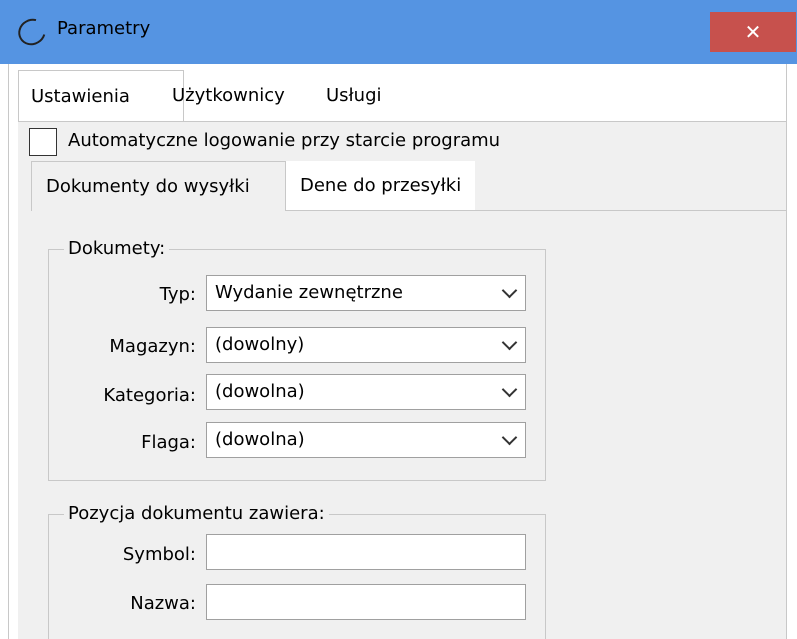  What do you see at coordinates (159, 554) in the screenshot?
I see `symbol-label: Symbol:` at bounding box center [159, 554].